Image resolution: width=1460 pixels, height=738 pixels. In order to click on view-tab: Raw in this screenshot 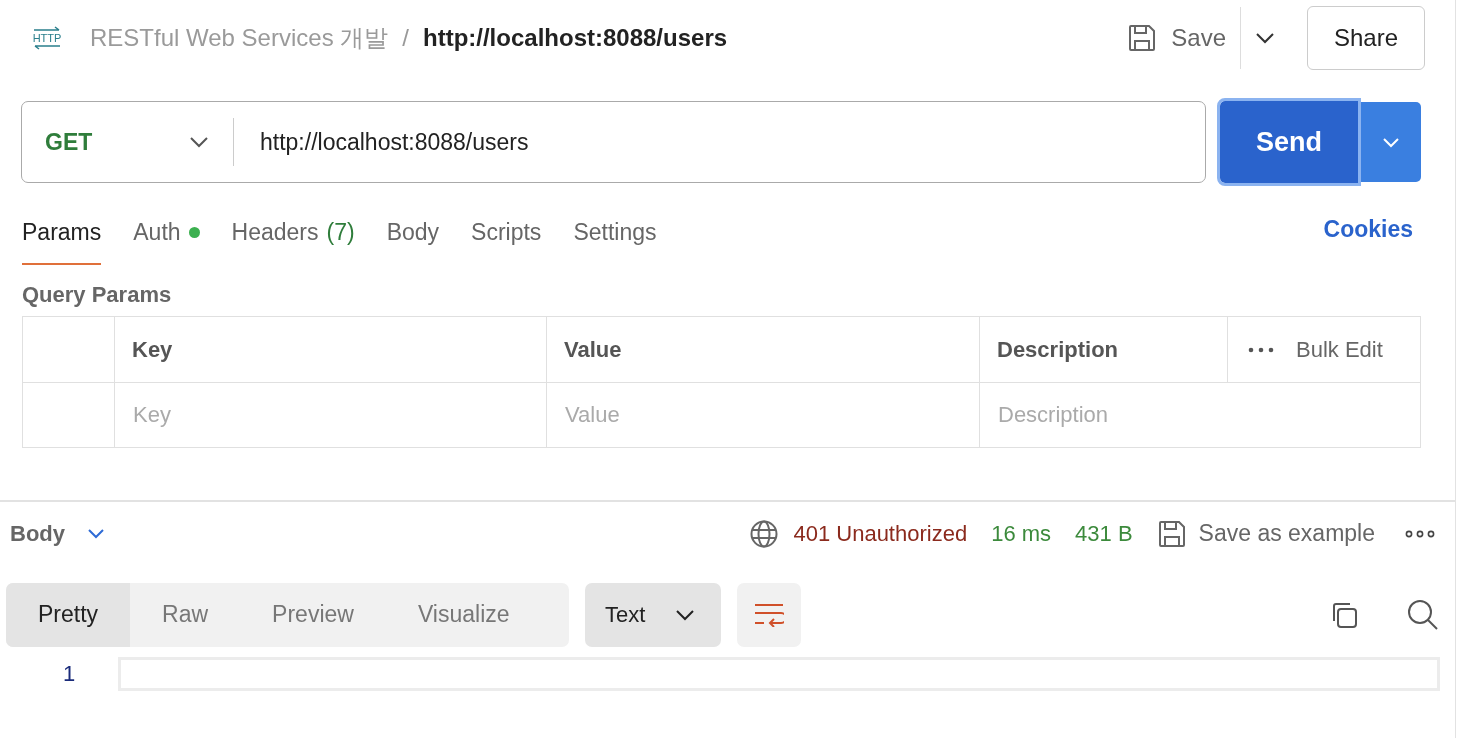, I will do `click(185, 614)`.